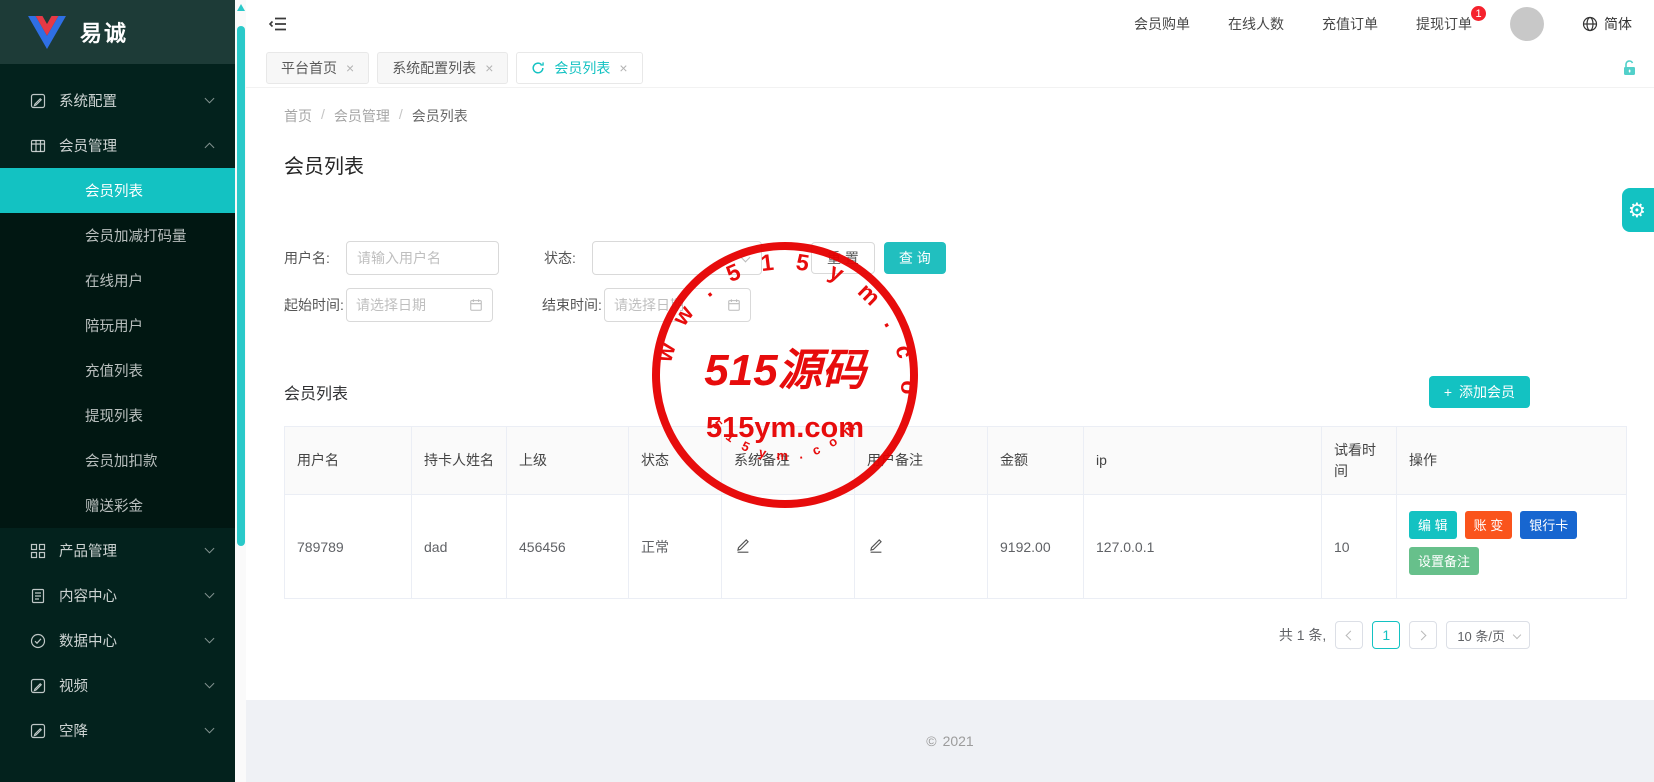 This screenshot has width=1654, height=782. I want to click on topbar-right: 会员购单 在线人数 充值订单 提现订单 1 简体, so click(1383, 23).